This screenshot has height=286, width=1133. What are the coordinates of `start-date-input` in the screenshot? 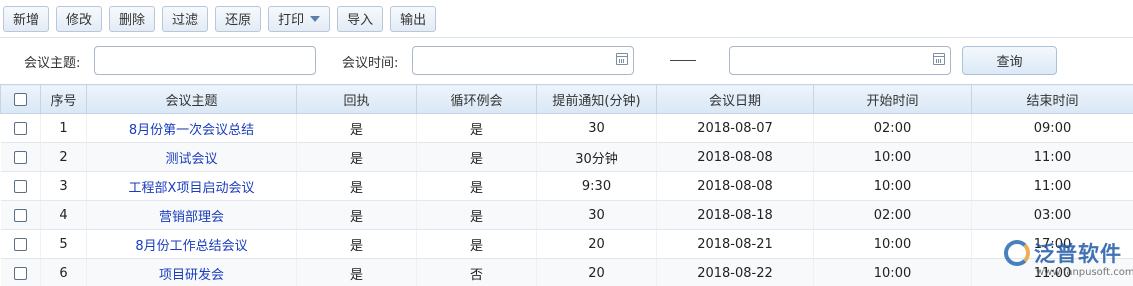 It's located at (523, 60).